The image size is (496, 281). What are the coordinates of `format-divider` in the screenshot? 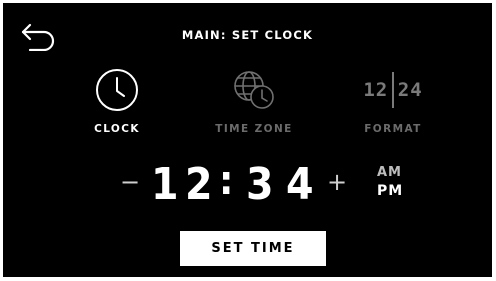 It's located at (393, 90).